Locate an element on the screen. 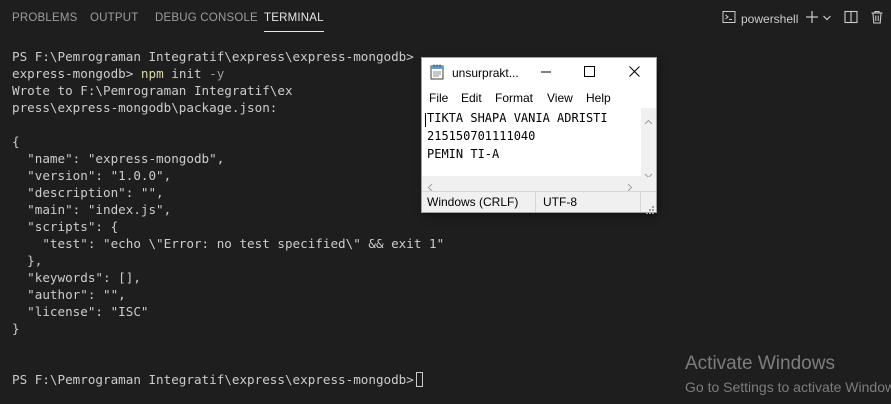 This screenshot has width=891, height=404. terminal-output-line: "author": "", is located at coordinates (69, 294).